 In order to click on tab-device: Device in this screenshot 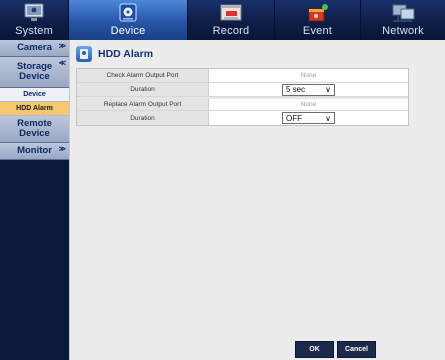, I will do `click(128, 20)`.